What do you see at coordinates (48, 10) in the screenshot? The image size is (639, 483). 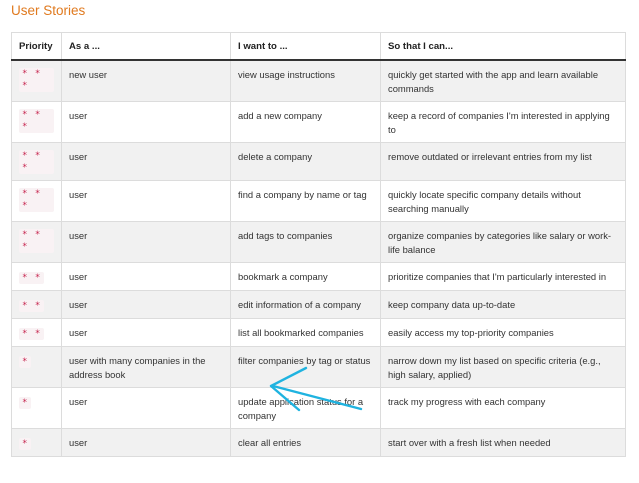 I see `section-heading: User Stories` at bounding box center [48, 10].